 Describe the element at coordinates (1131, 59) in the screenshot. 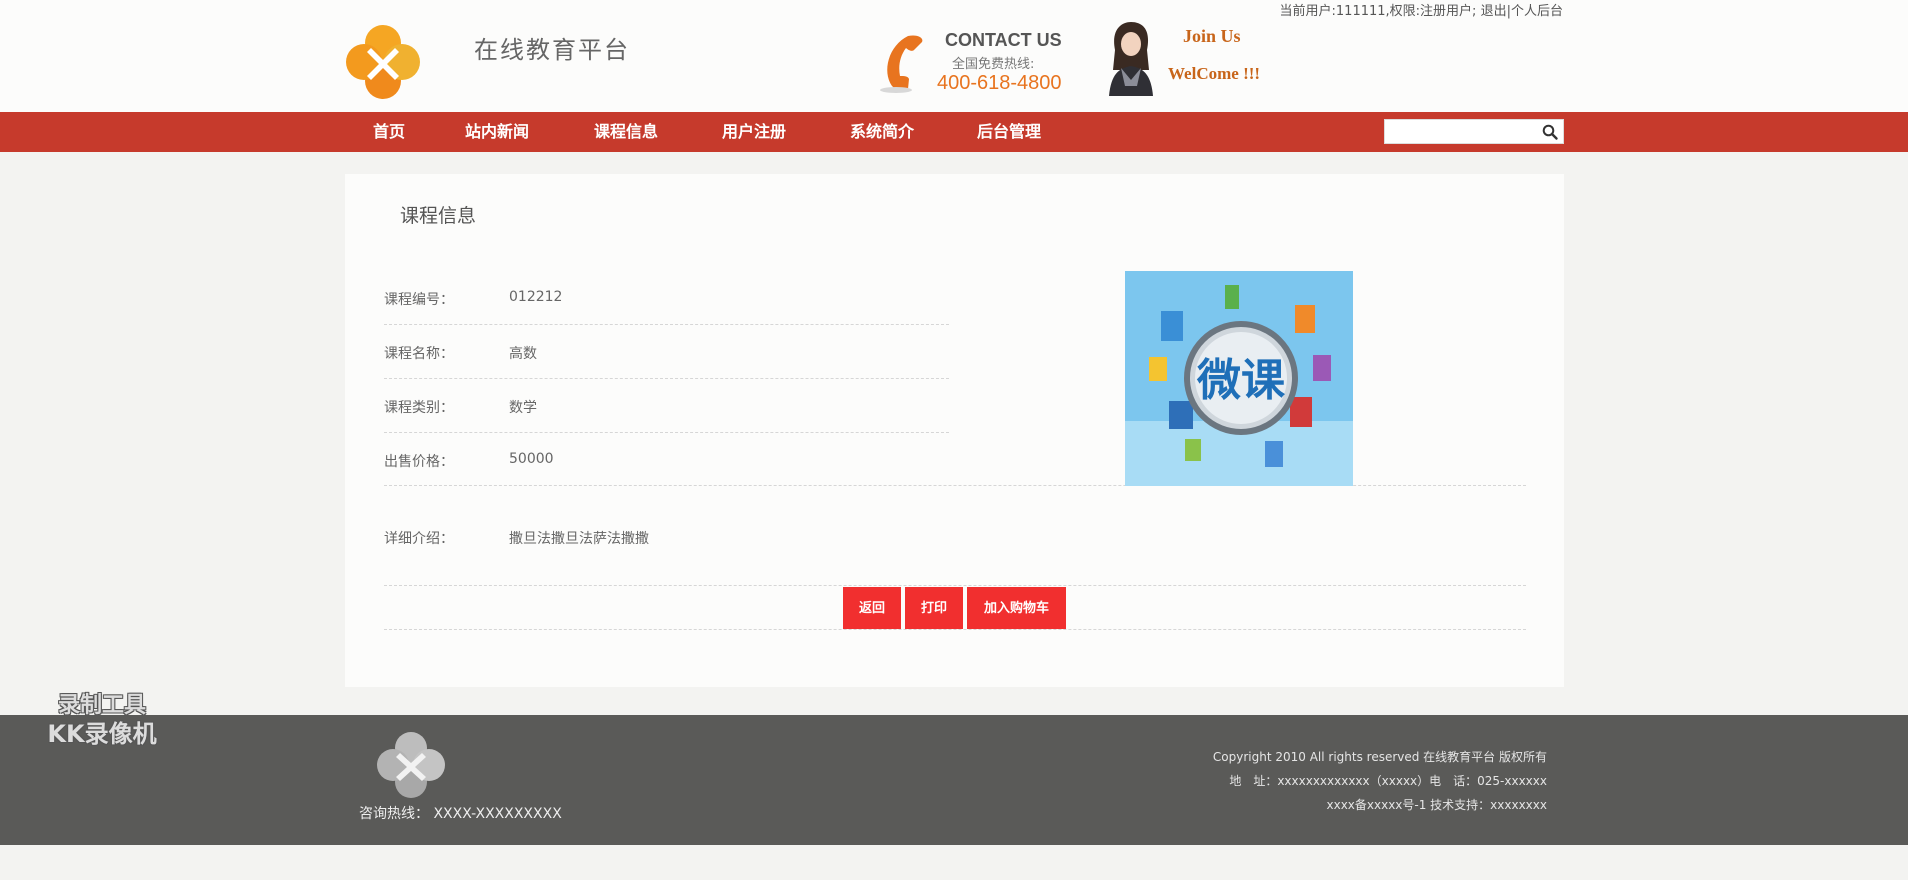

I see `contact-avatar` at that location.